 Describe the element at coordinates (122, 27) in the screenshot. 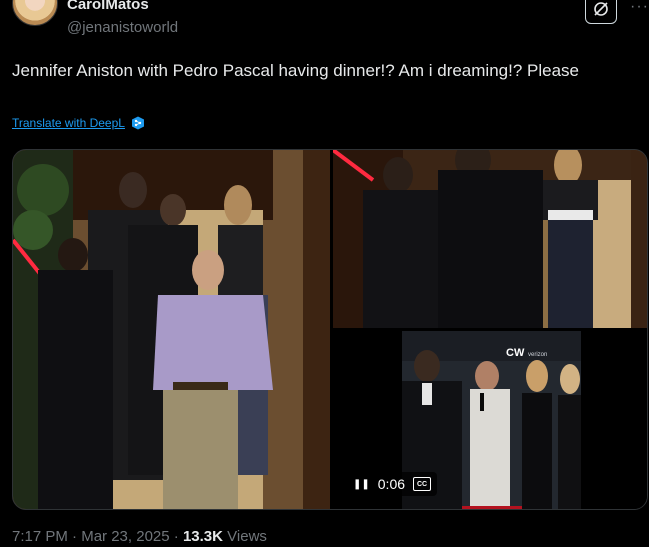

I see `author-handle: @jenanistoworld` at that location.